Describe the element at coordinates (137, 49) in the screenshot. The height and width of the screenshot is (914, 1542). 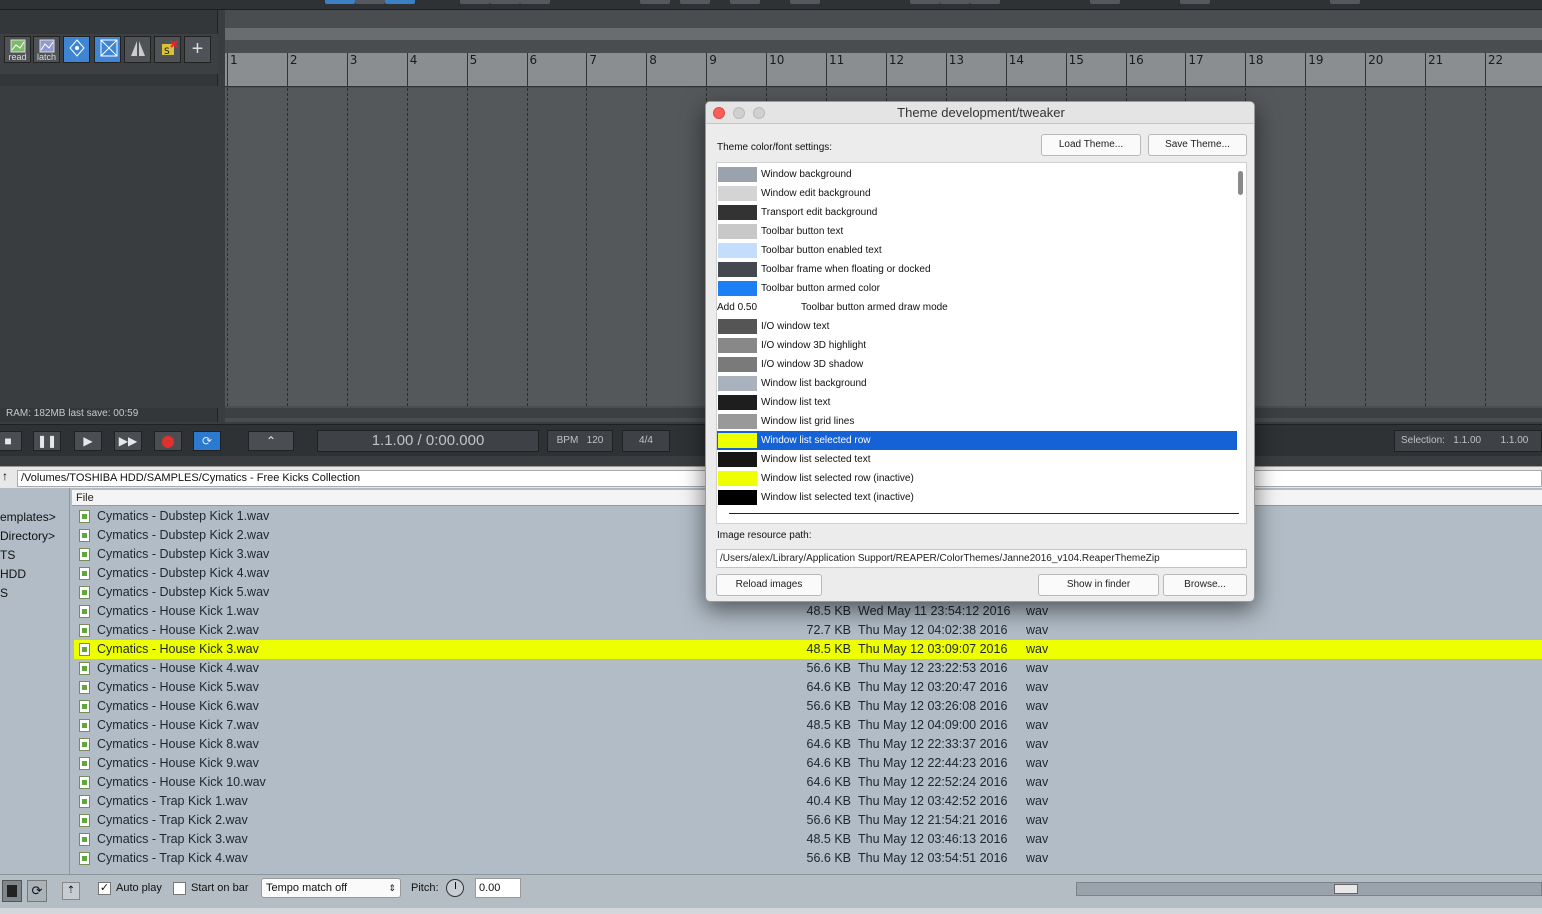
I see `split-button` at that location.